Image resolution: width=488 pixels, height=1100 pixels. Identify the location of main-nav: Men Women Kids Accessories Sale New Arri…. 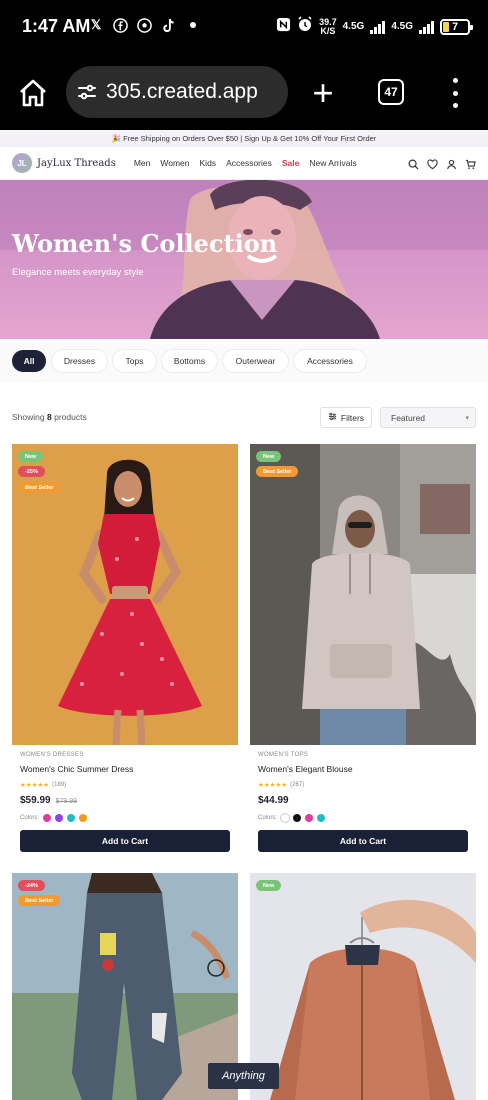
(240, 163).